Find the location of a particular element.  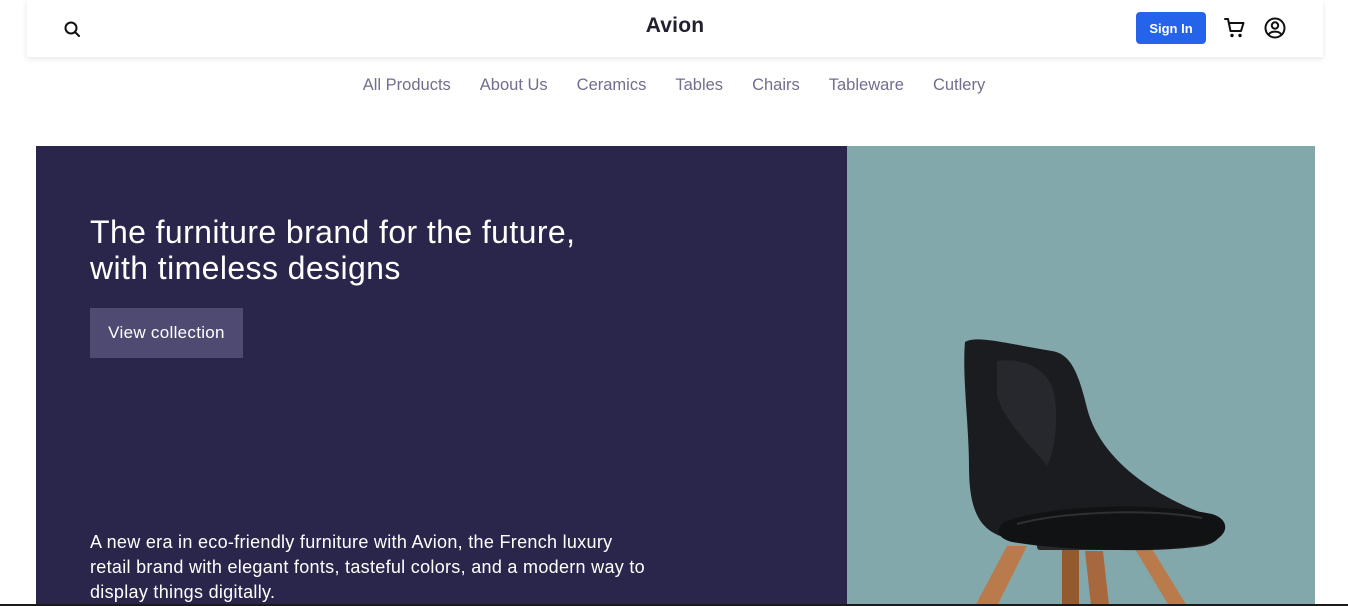

nav-item-tables: Tables is located at coordinates (699, 85).